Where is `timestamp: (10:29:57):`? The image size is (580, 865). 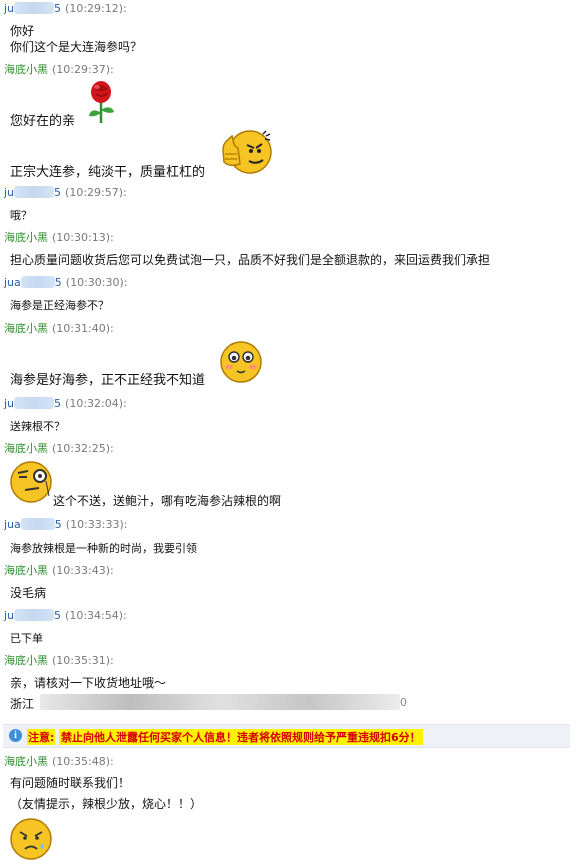 timestamp: (10:29:57): is located at coordinates (96, 192).